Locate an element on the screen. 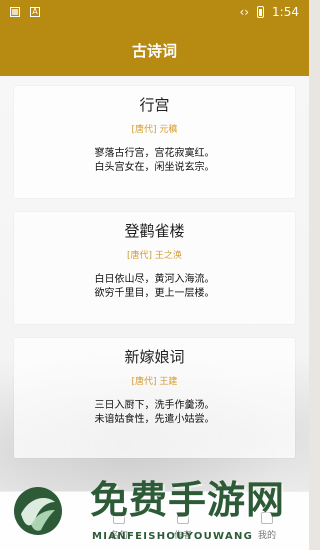 This screenshot has height=550, width=320. status-bar: ▦ A ‹› 1:54 is located at coordinates (154, 12).